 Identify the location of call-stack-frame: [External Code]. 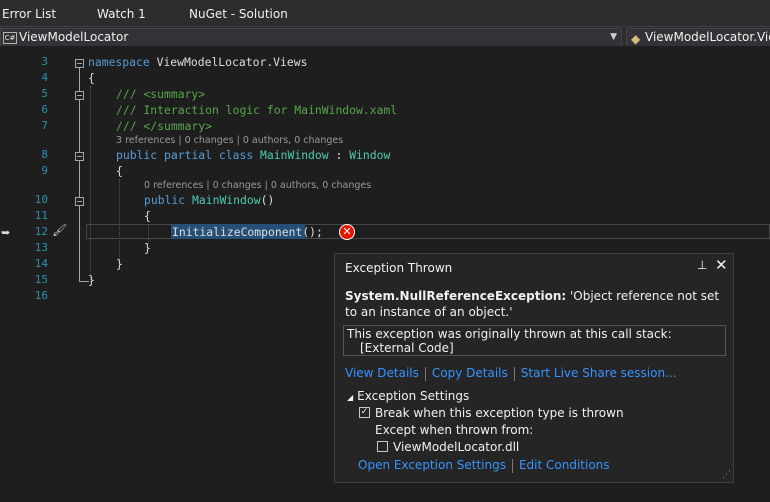
(407, 348).